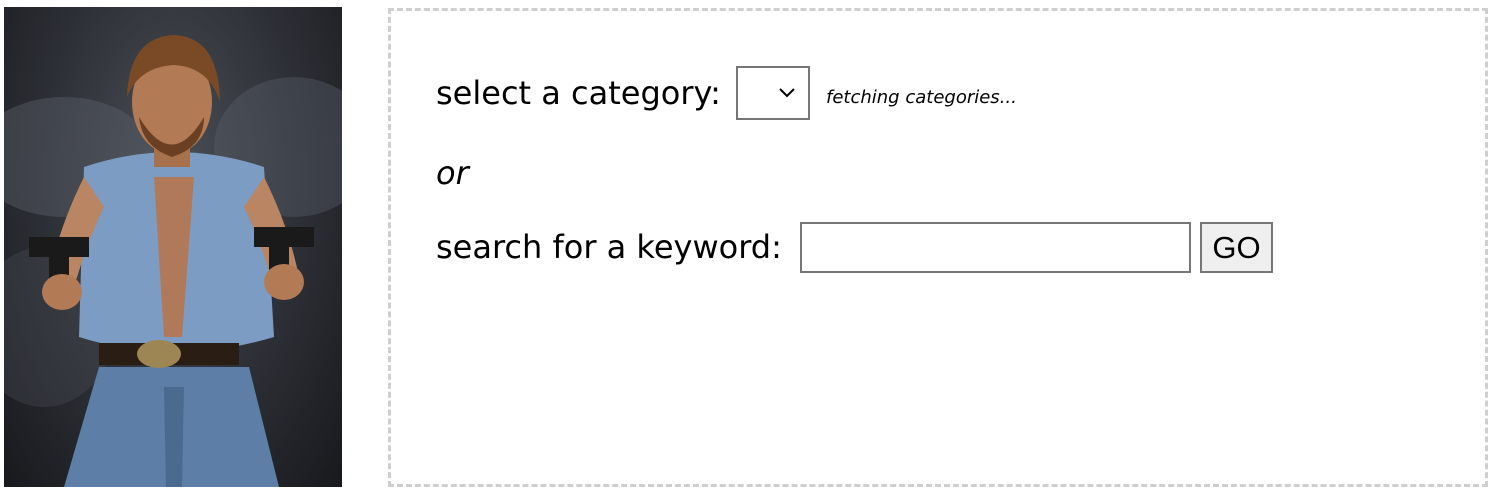 The image size is (1494, 491). Describe the element at coordinates (452, 173) in the screenshot. I see `or-separator: or` at that location.